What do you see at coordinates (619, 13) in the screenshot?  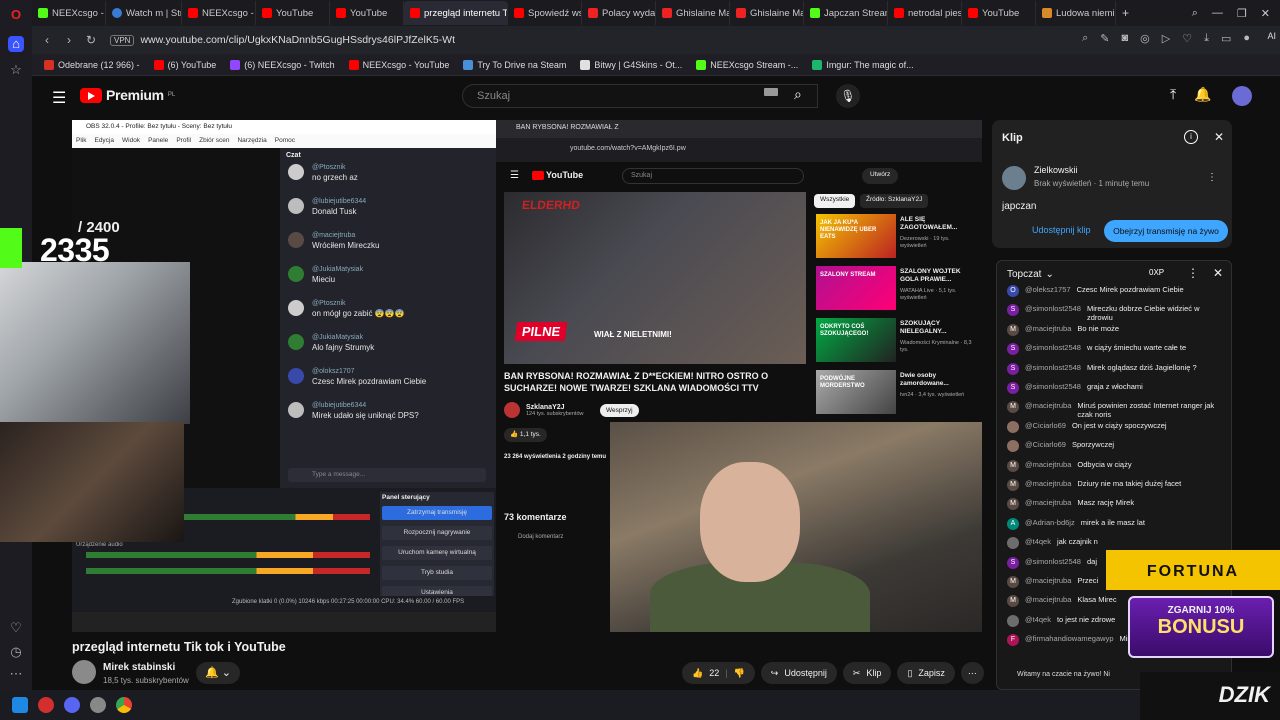 I see `browser-tab: Polacy wydają w` at bounding box center [619, 13].